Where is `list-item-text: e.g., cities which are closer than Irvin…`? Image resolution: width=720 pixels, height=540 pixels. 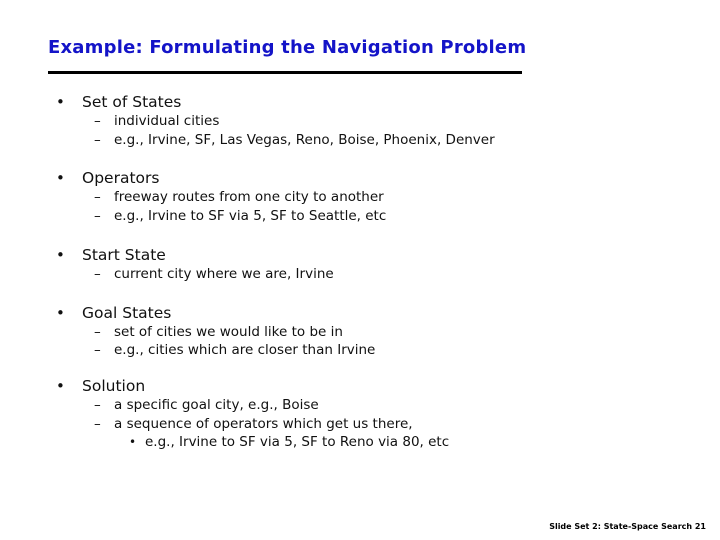 list-item-text: e.g., cities which are closer than Irvin… is located at coordinates (245, 350).